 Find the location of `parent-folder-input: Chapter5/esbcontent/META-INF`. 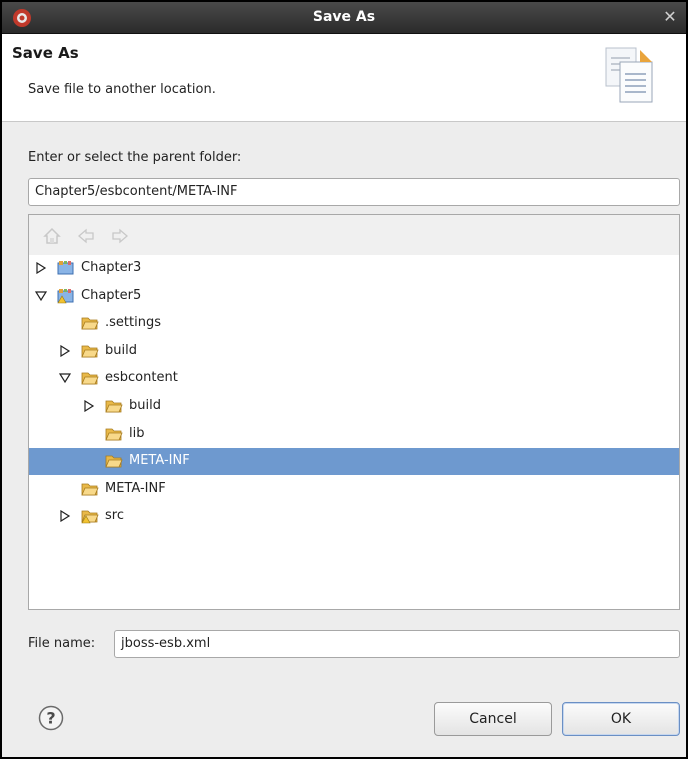

parent-folder-input: Chapter5/esbcontent/META-INF is located at coordinates (354, 192).